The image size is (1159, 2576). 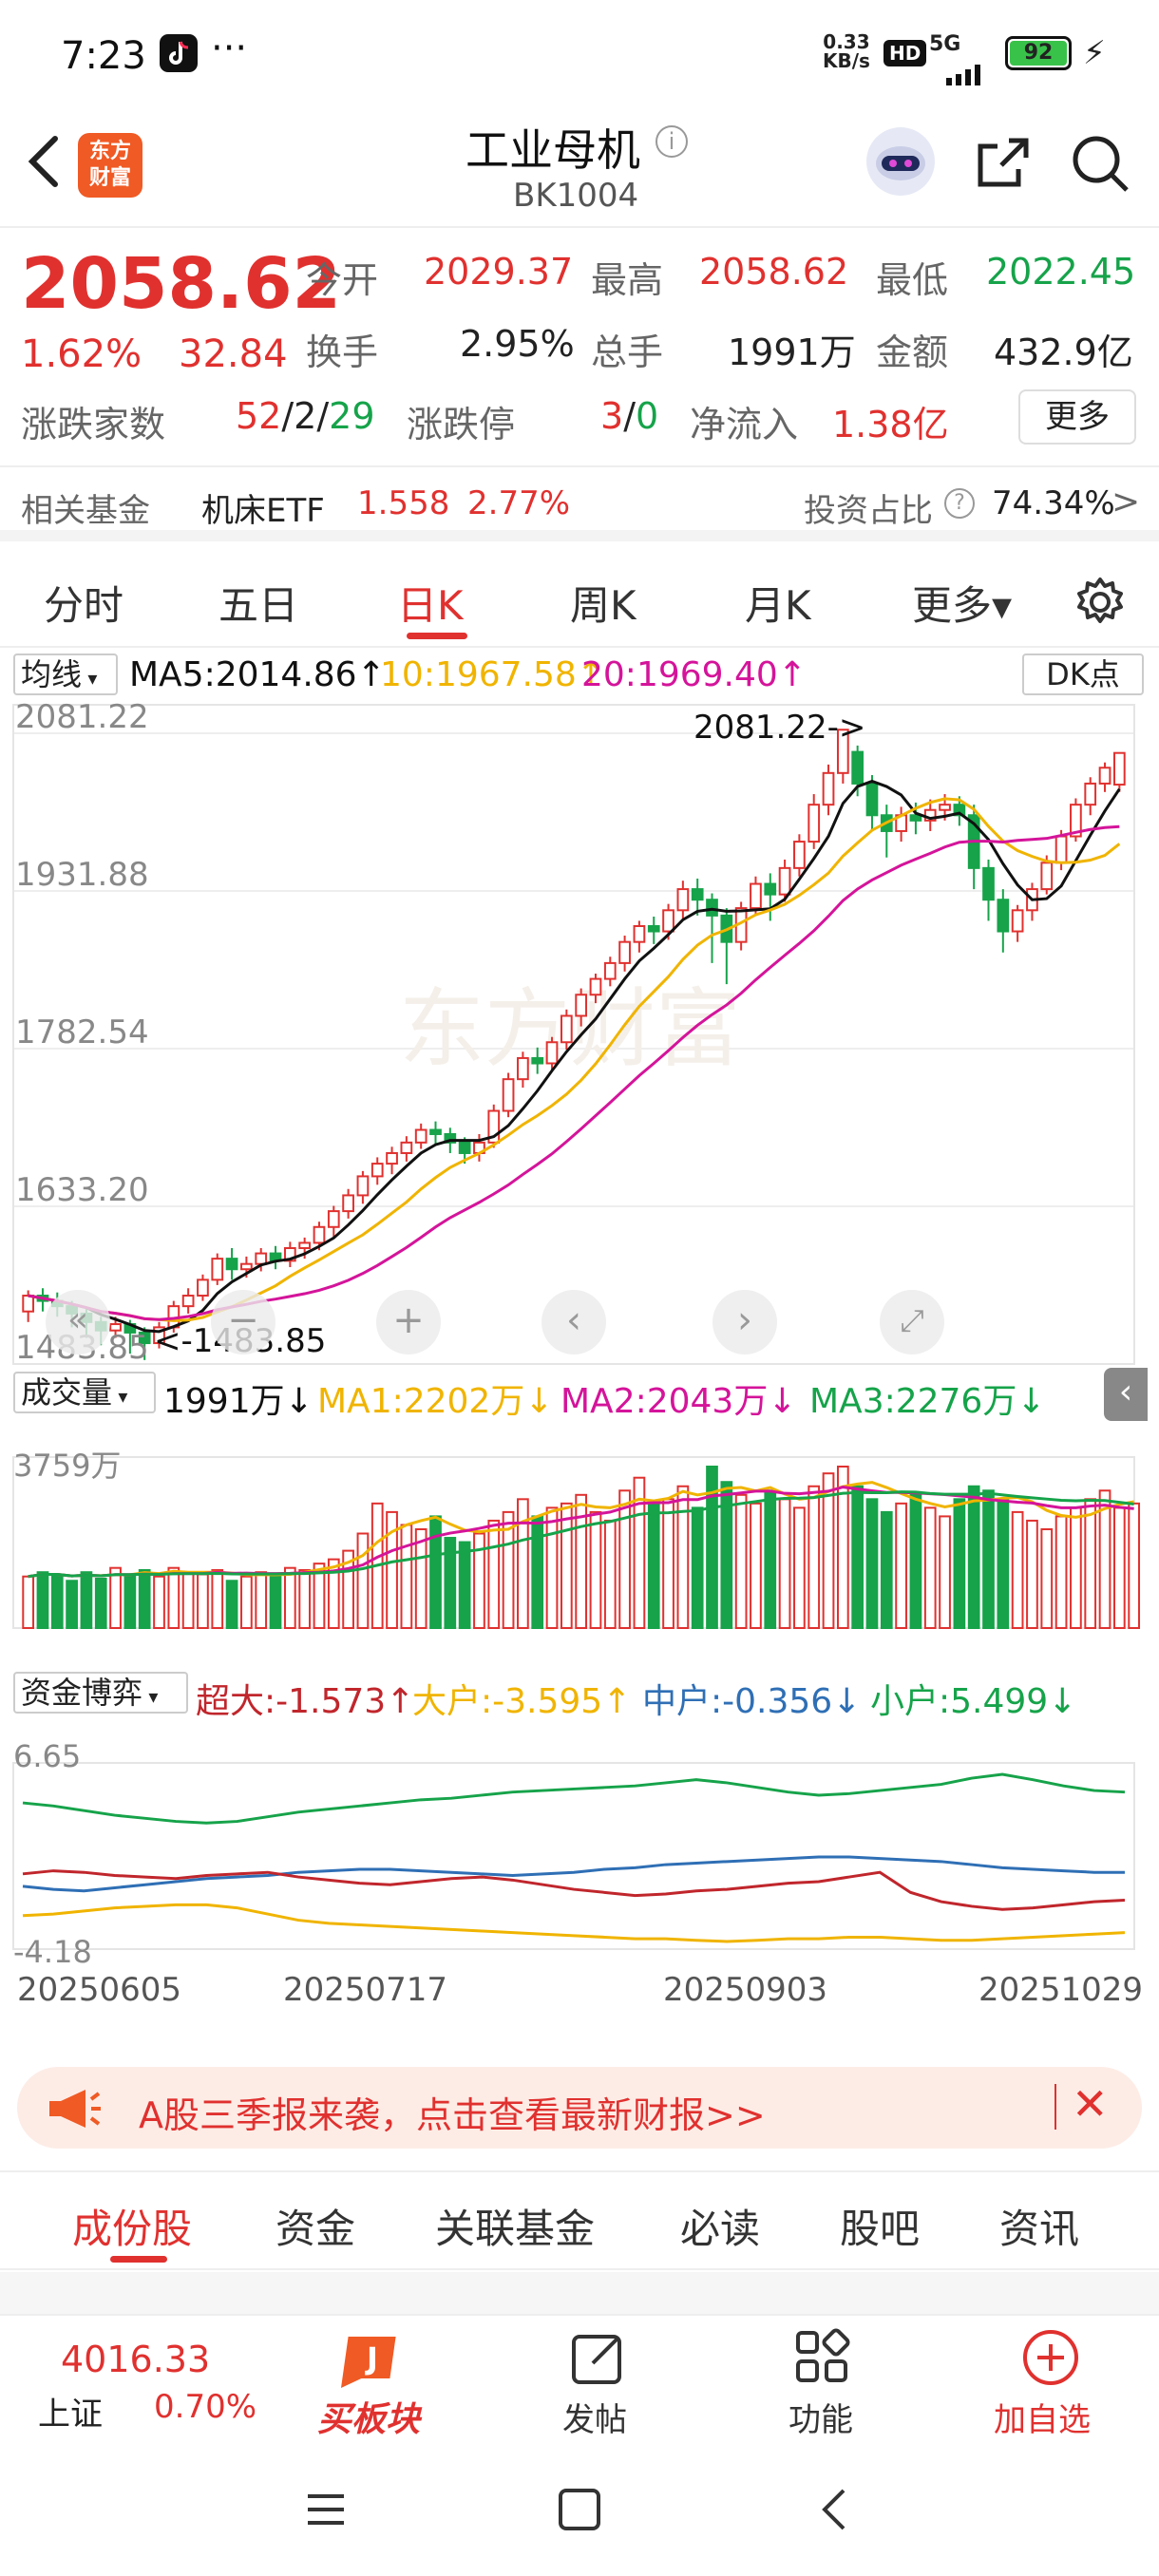 What do you see at coordinates (672, 141) in the screenshot?
I see `info-icon: i` at bounding box center [672, 141].